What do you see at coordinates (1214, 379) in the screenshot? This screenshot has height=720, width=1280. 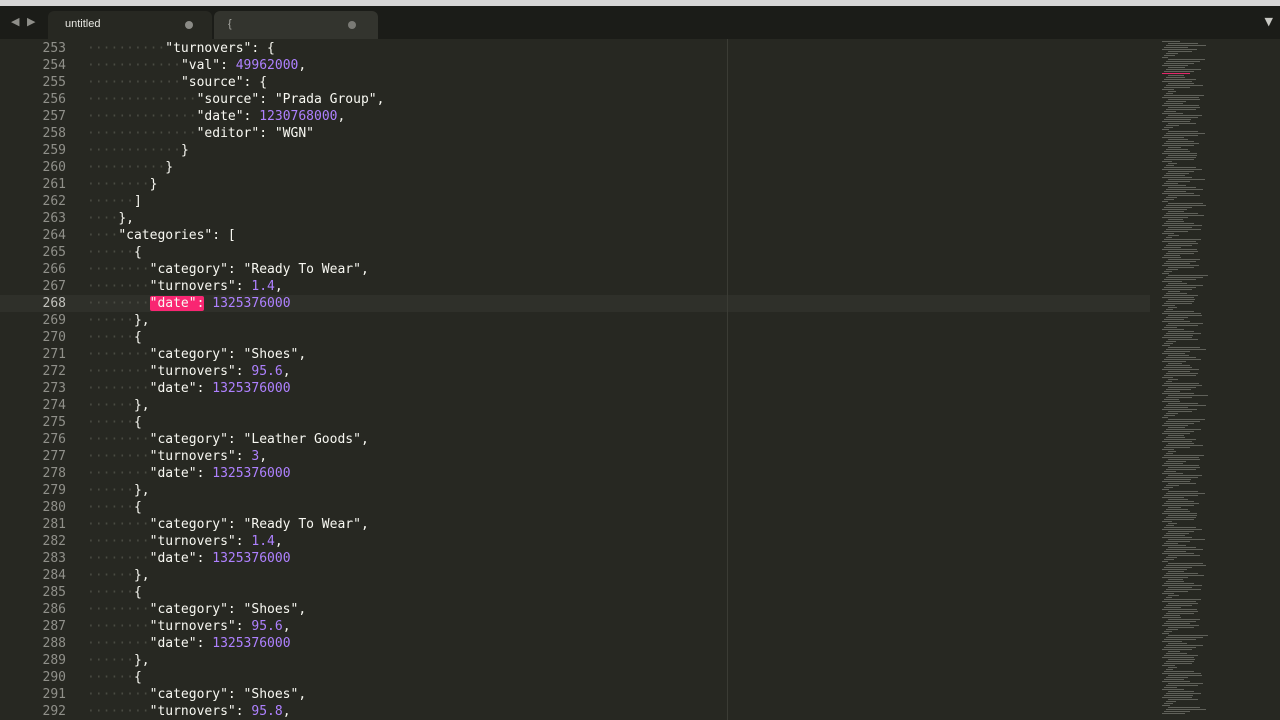 I see `minimap` at bounding box center [1214, 379].